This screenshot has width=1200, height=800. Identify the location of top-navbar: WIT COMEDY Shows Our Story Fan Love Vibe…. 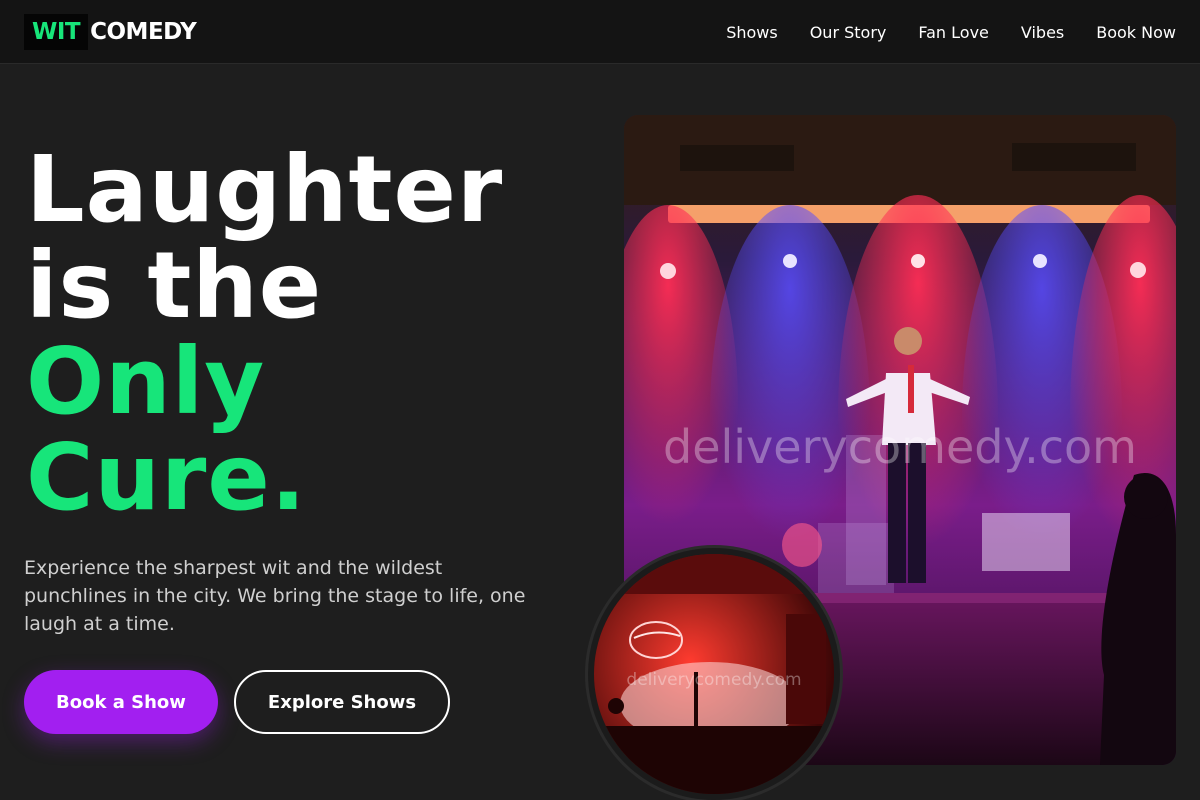
(600, 32).